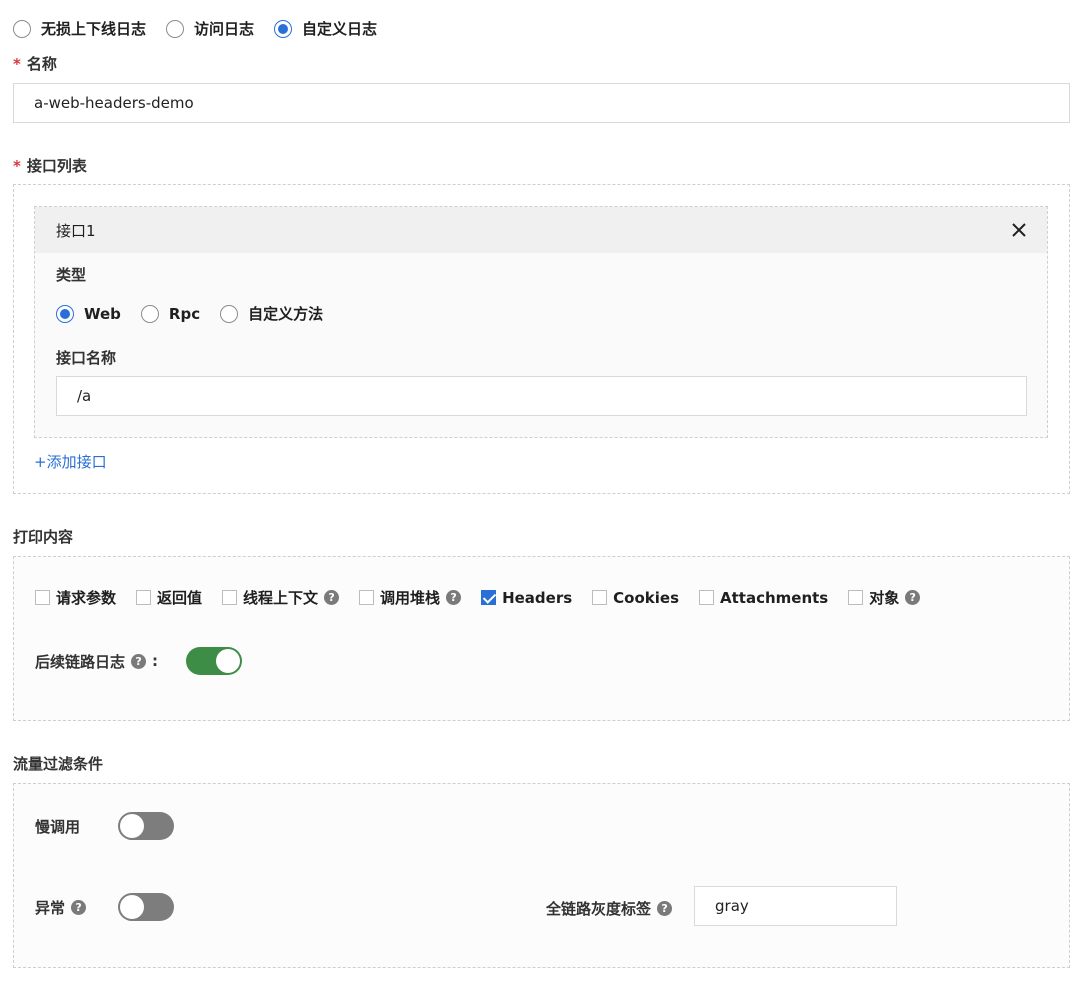  What do you see at coordinates (146, 907) in the screenshot?
I see `exception-toggle` at bounding box center [146, 907].